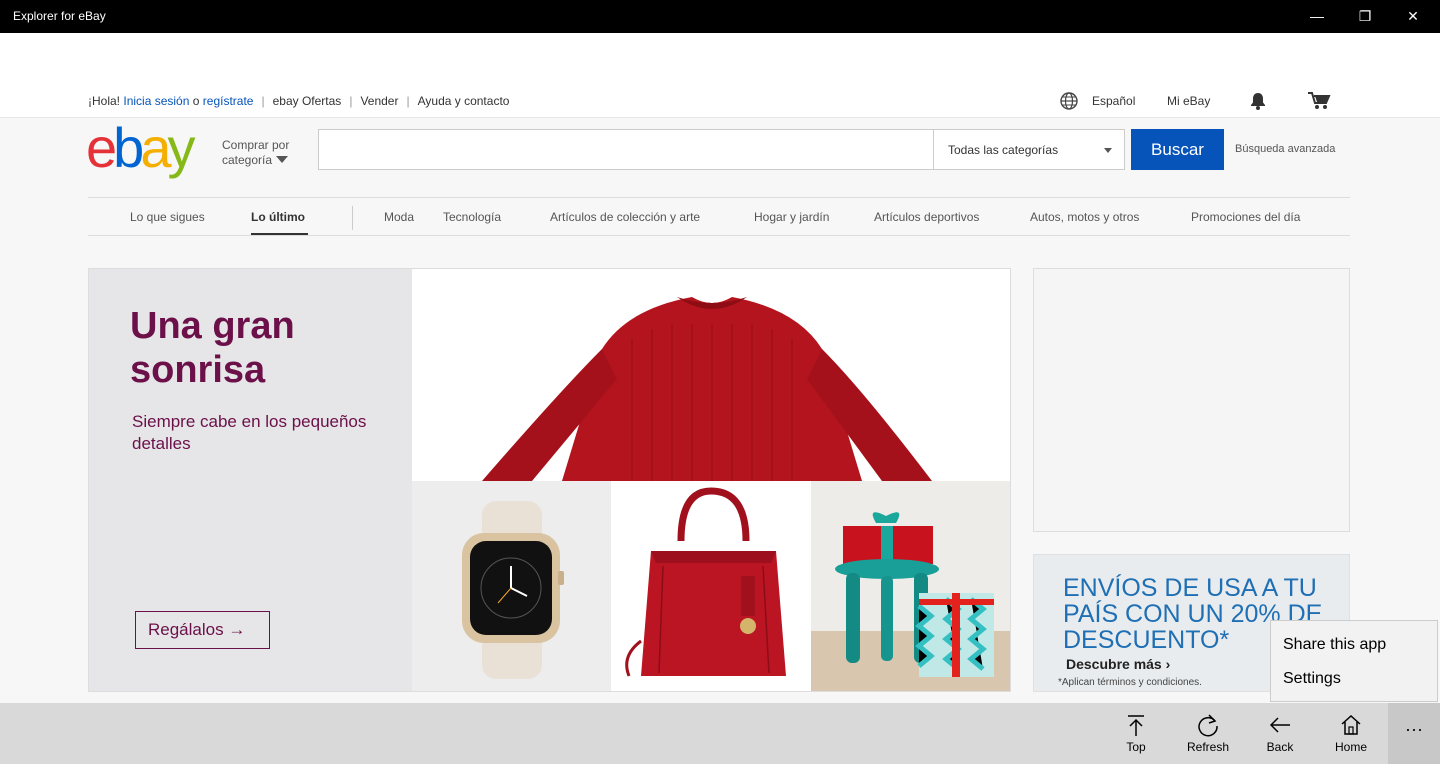 The image size is (1440, 764). I want to click on nav-item-motors: Autos, motos y otros, so click(1084, 217).